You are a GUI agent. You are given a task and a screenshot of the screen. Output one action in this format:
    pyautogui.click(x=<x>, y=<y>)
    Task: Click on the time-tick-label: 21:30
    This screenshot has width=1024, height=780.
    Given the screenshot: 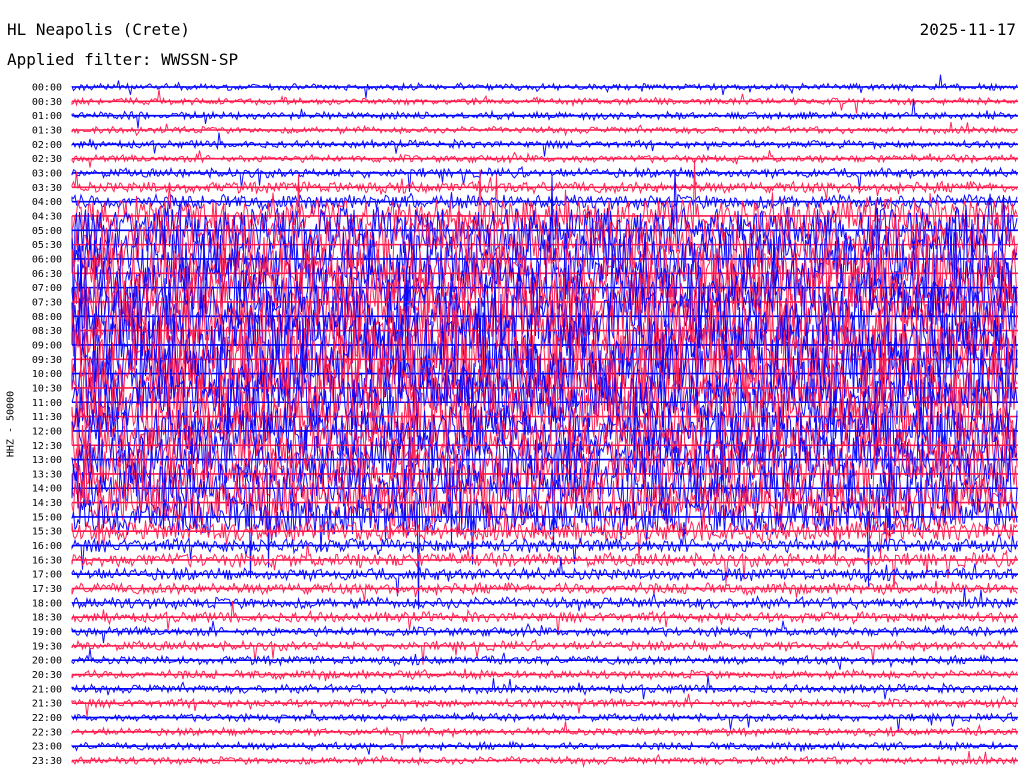 What is the action you would take?
    pyautogui.click(x=47, y=704)
    